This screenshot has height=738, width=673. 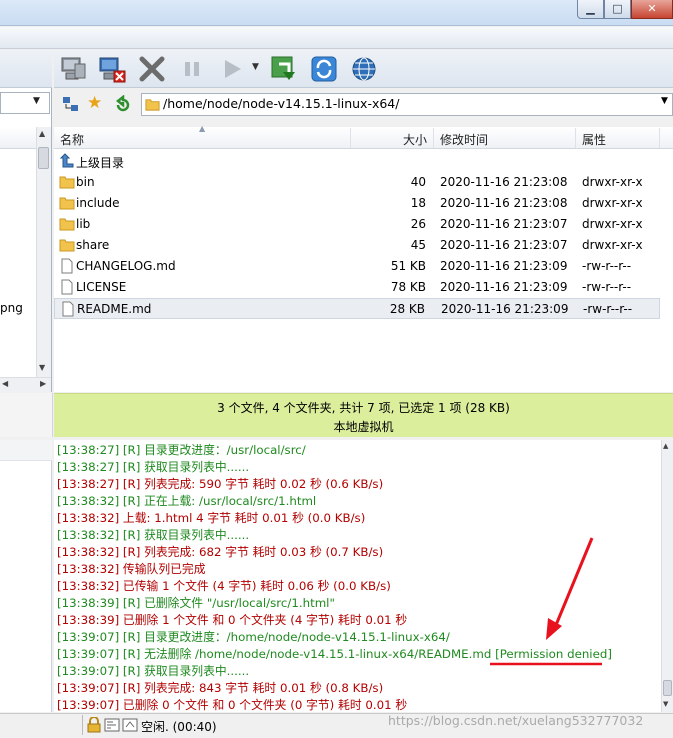 I want to click on close-button: ✕, so click(x=652, y=9).